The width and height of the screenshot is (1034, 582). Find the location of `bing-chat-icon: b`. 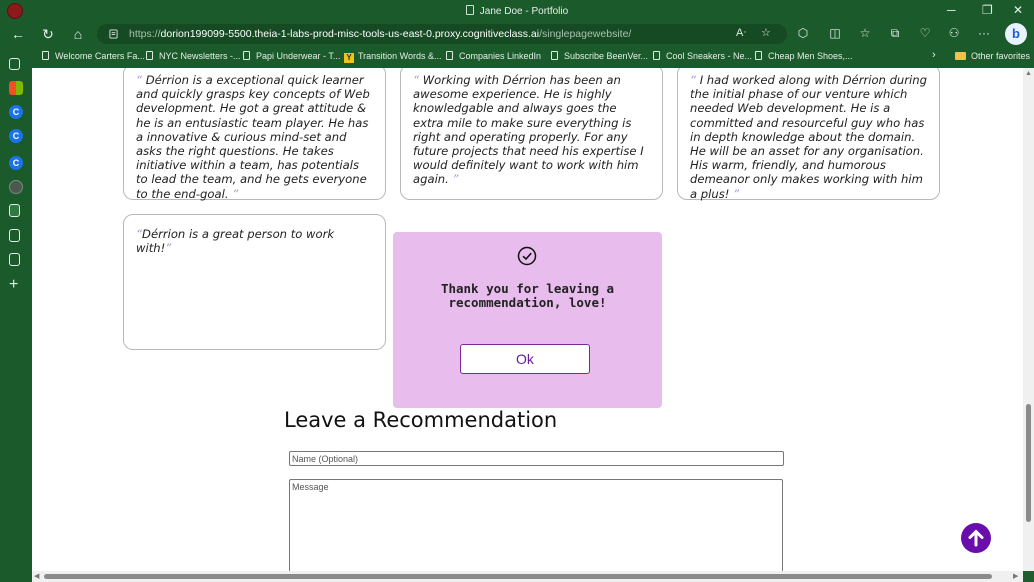

bing-chat-icon: b is located at coordinates (1016, 34).